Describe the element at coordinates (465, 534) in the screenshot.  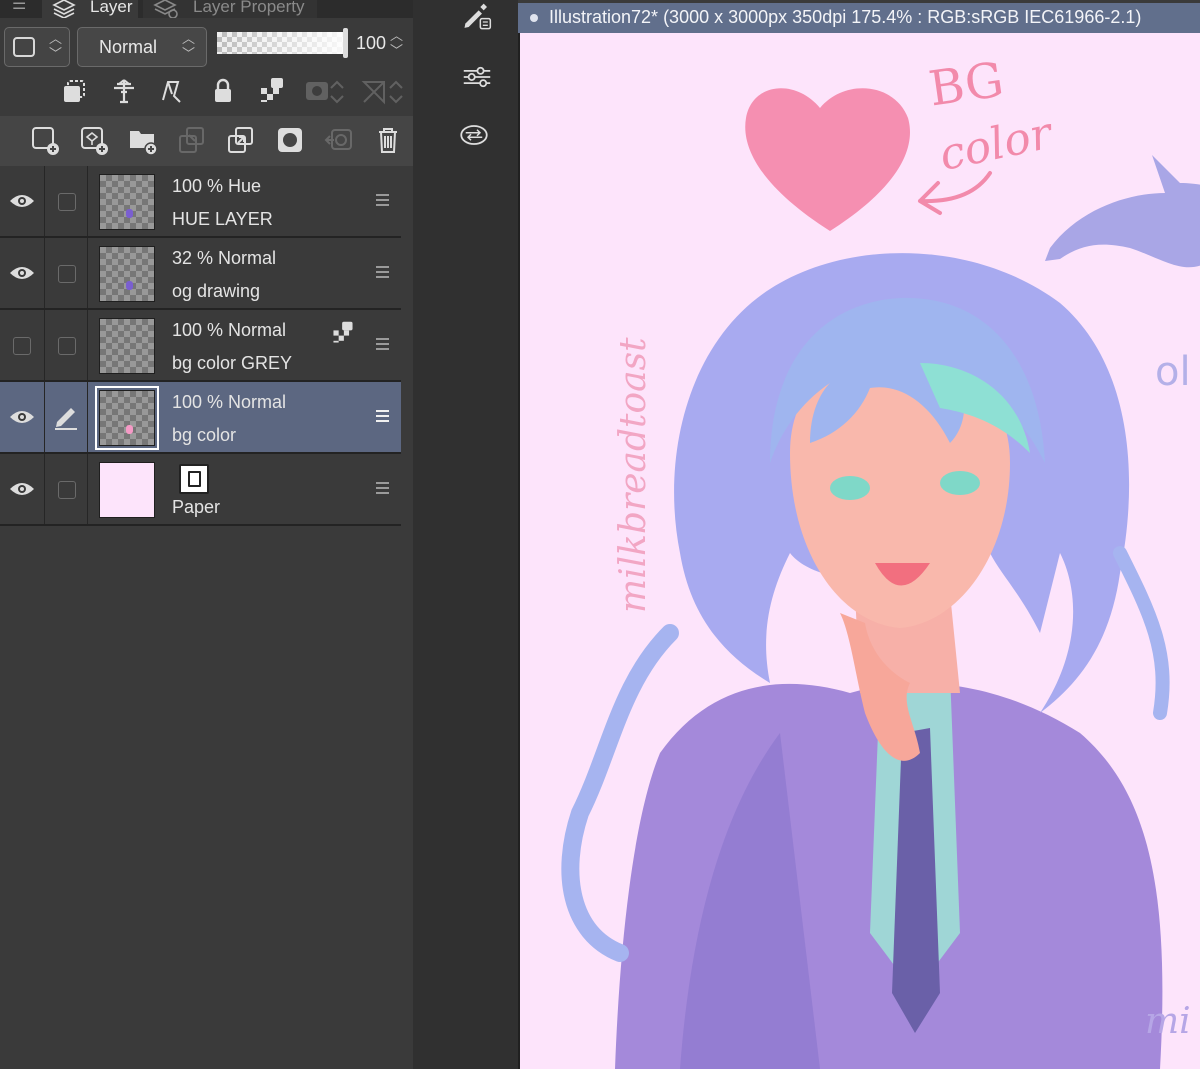
I see `side-tool-strip` at that location.